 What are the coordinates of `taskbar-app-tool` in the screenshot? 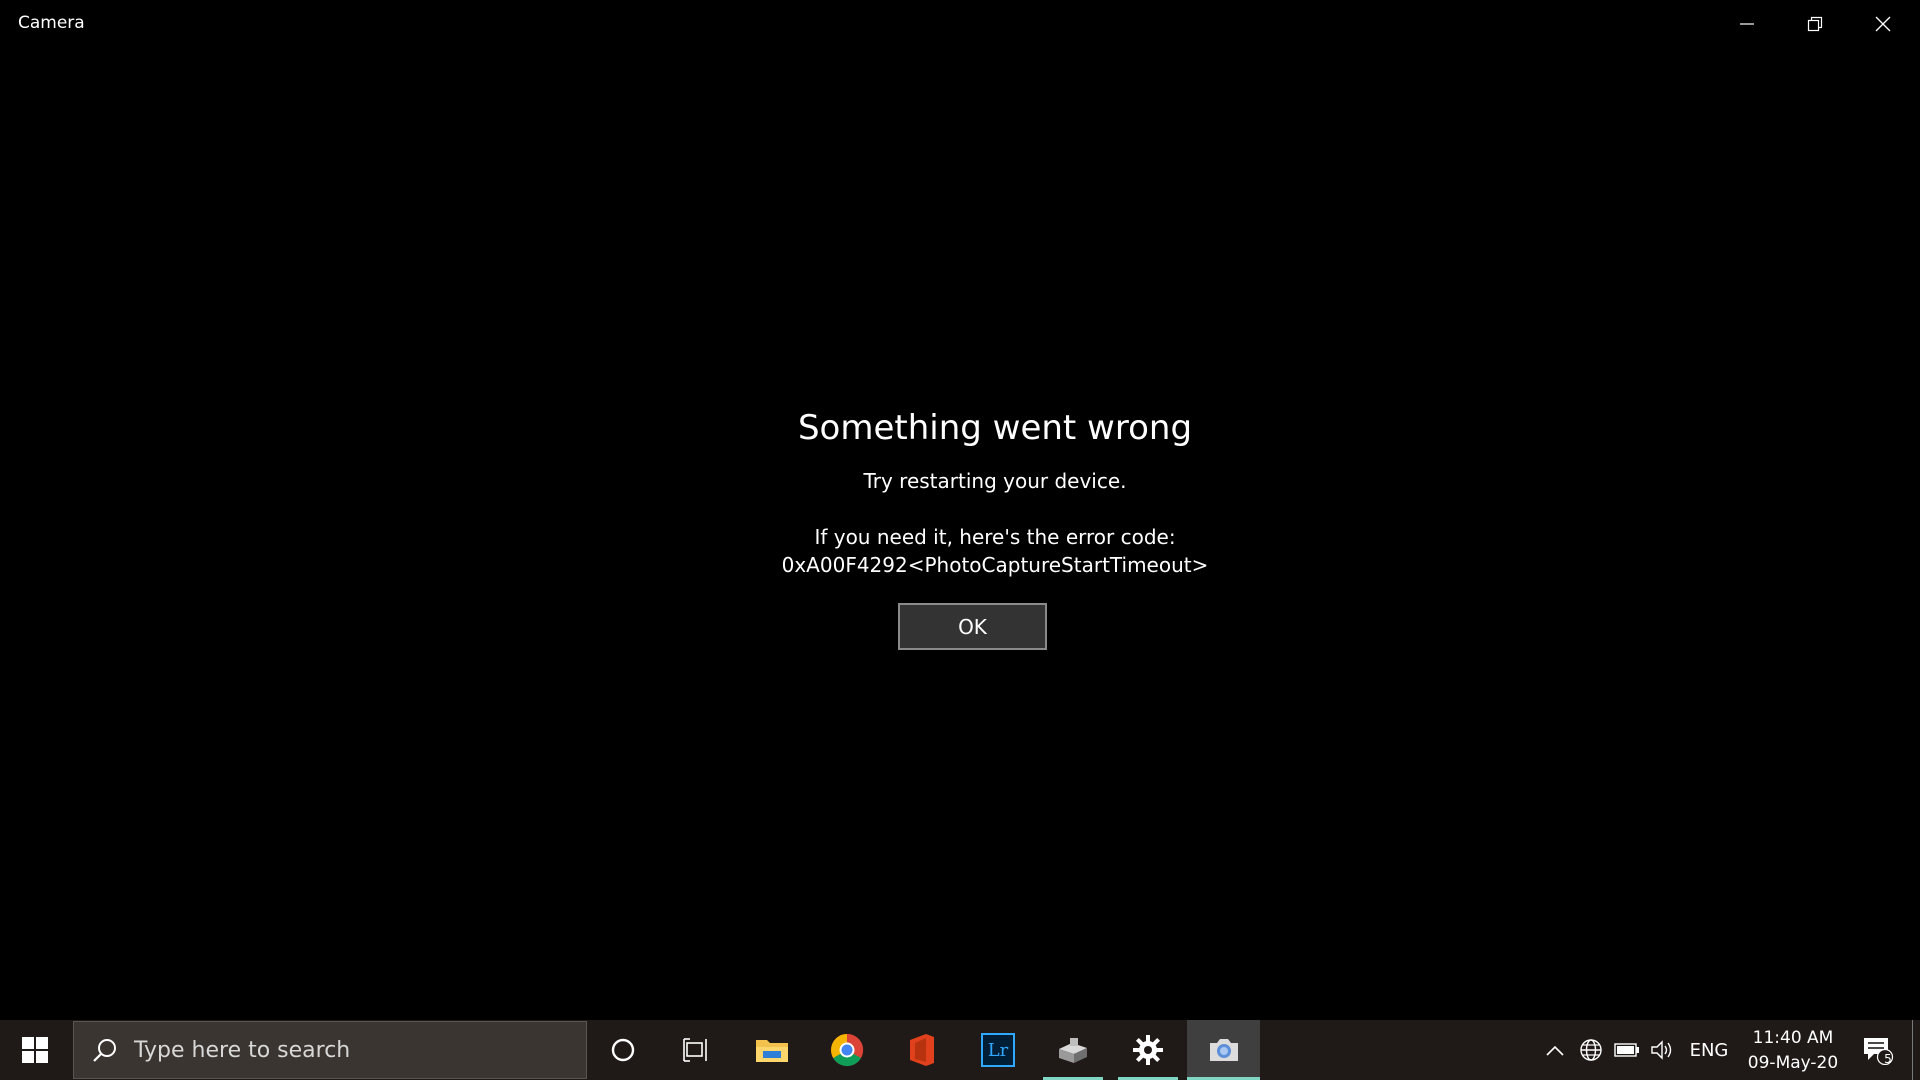 It's located at (1073, 1050).